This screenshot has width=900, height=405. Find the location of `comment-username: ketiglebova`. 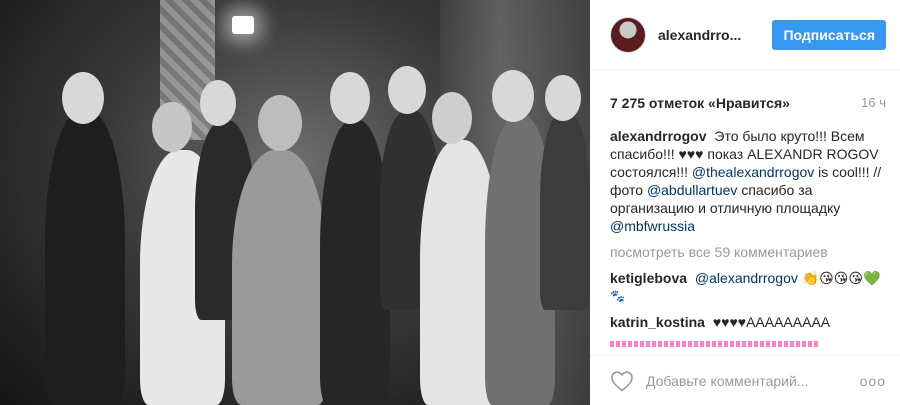

comment-username: ketiglebova is located at coordinates (648, 278).